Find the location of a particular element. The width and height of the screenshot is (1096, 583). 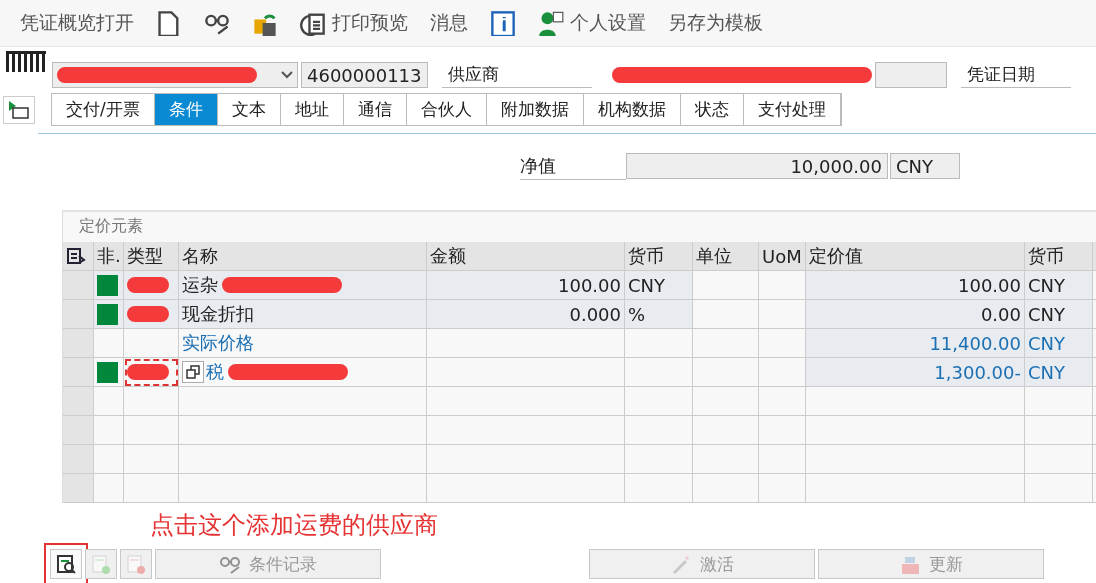

copy-icon is located at coordinates (193, 372).